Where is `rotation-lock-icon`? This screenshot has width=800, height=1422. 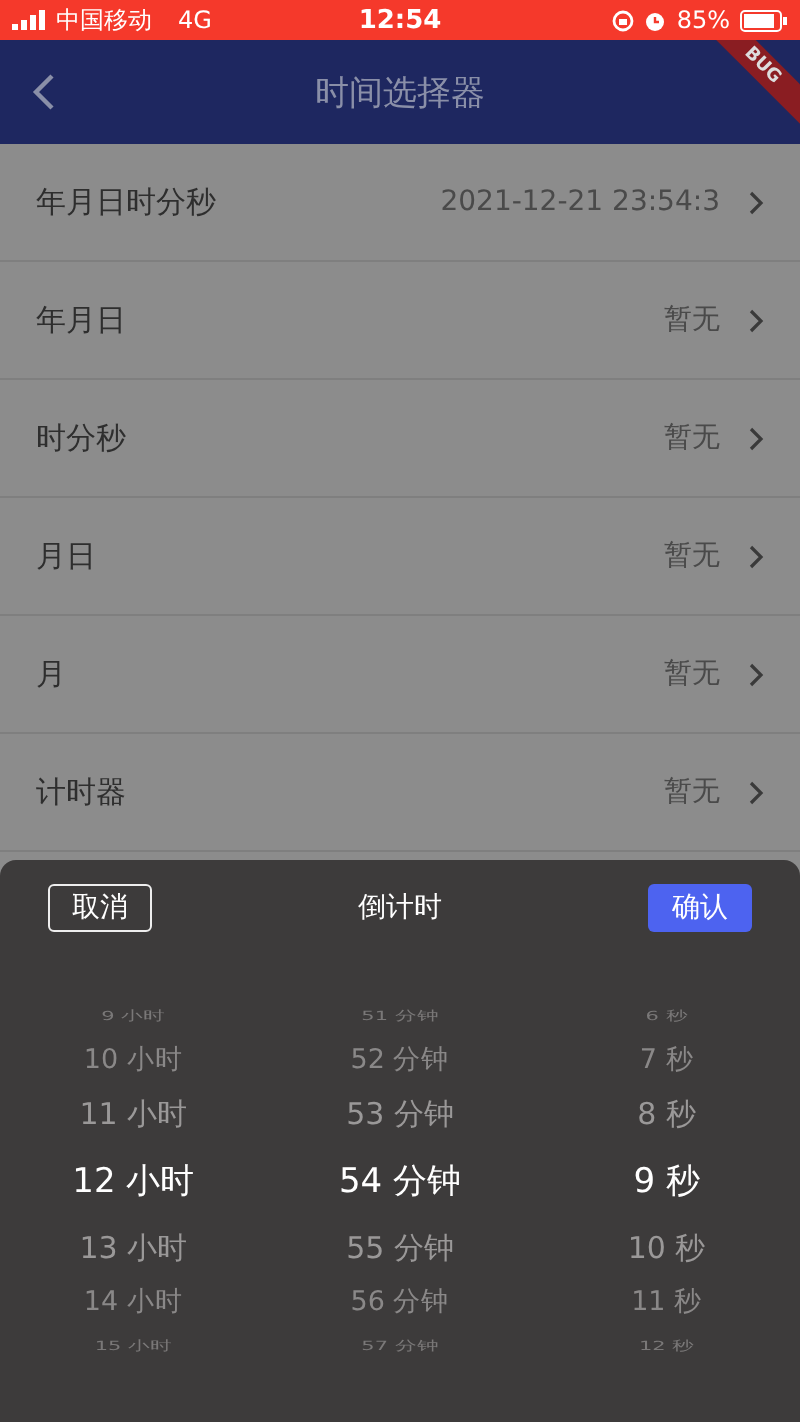 rotation-lock-icon is located at coordinates (623, 20).